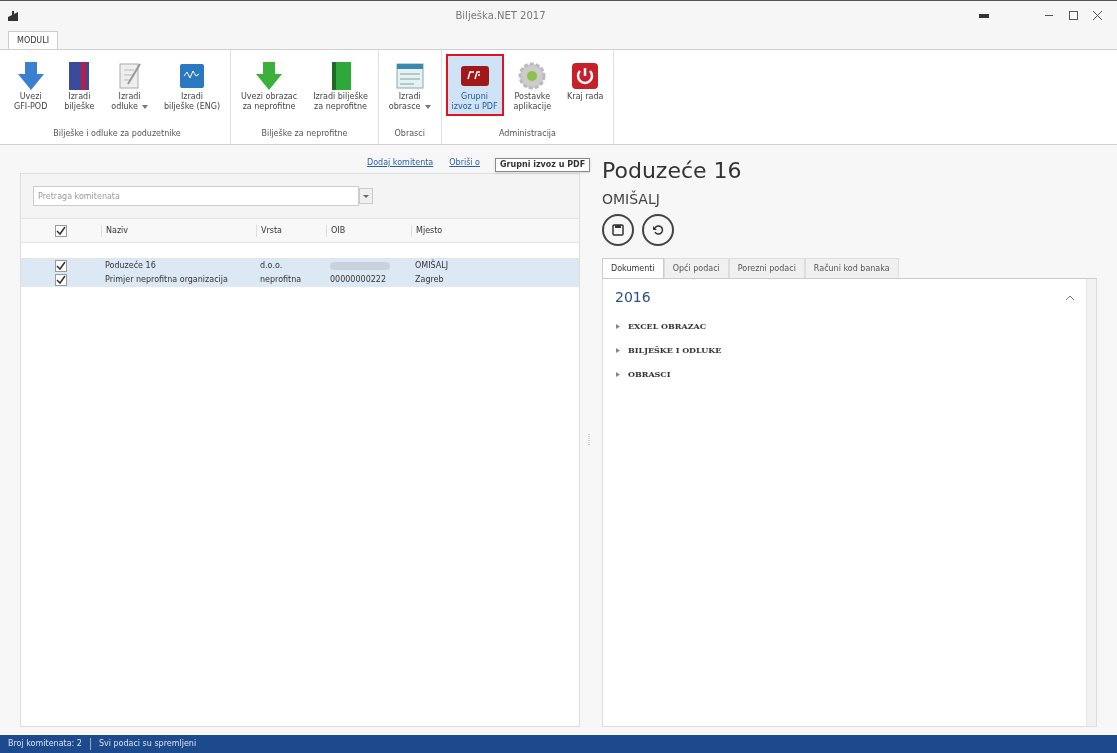  Describe the element at coordinates (585, 85) in the screenshot. I see `ribbon-button: Kraj rada` at that location.